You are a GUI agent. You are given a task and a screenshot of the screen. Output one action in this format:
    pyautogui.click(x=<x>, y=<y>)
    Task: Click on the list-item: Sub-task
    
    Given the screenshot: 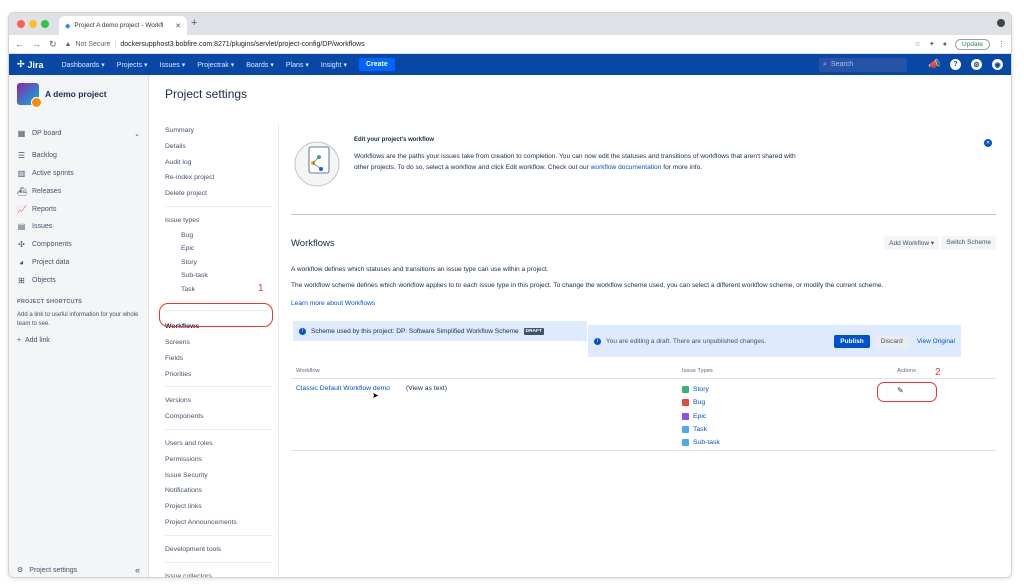 What is the action you would take?
    pyautogui.click(x=701, y=442)
    